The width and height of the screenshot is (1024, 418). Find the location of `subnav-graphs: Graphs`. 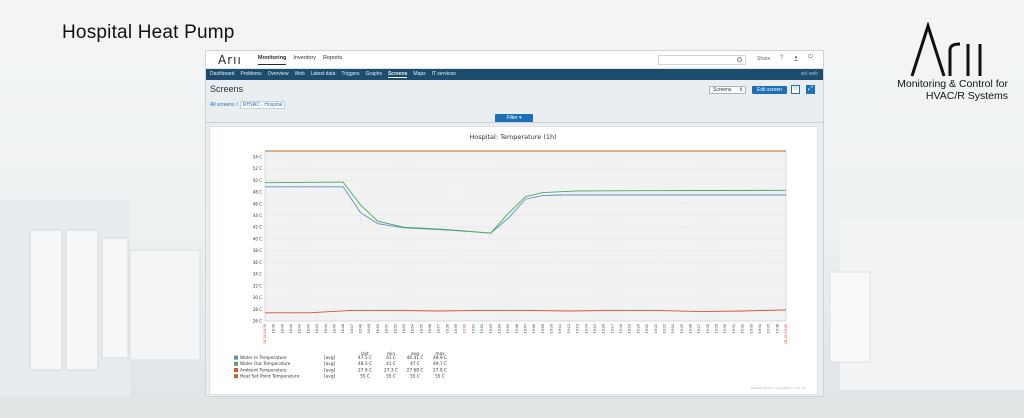

subnav-graphs: Graphs is located at coordinates (374, 74).